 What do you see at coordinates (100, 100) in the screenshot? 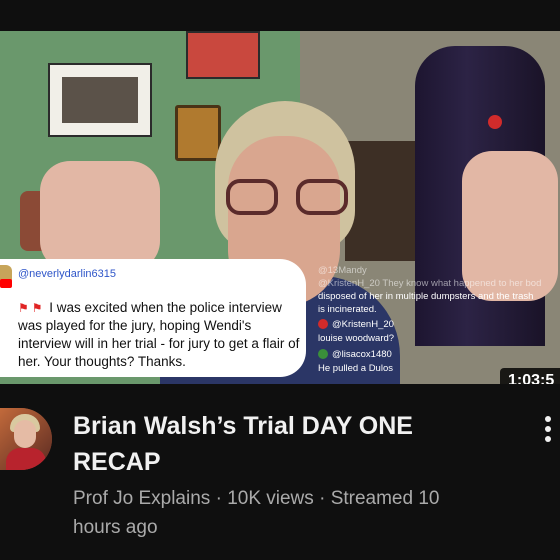
I see `wall-frame` at bounding box center [100, 100].